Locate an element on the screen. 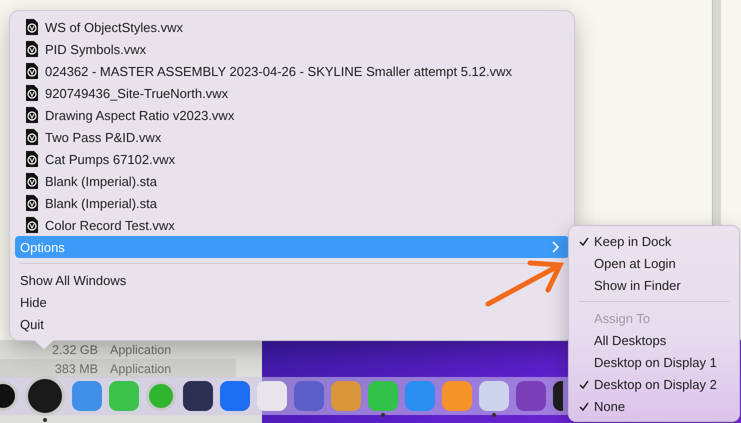 The width and height of the screenshot is (741, 423). menu-item: Show All Windows is located at coordinates (292, 280).